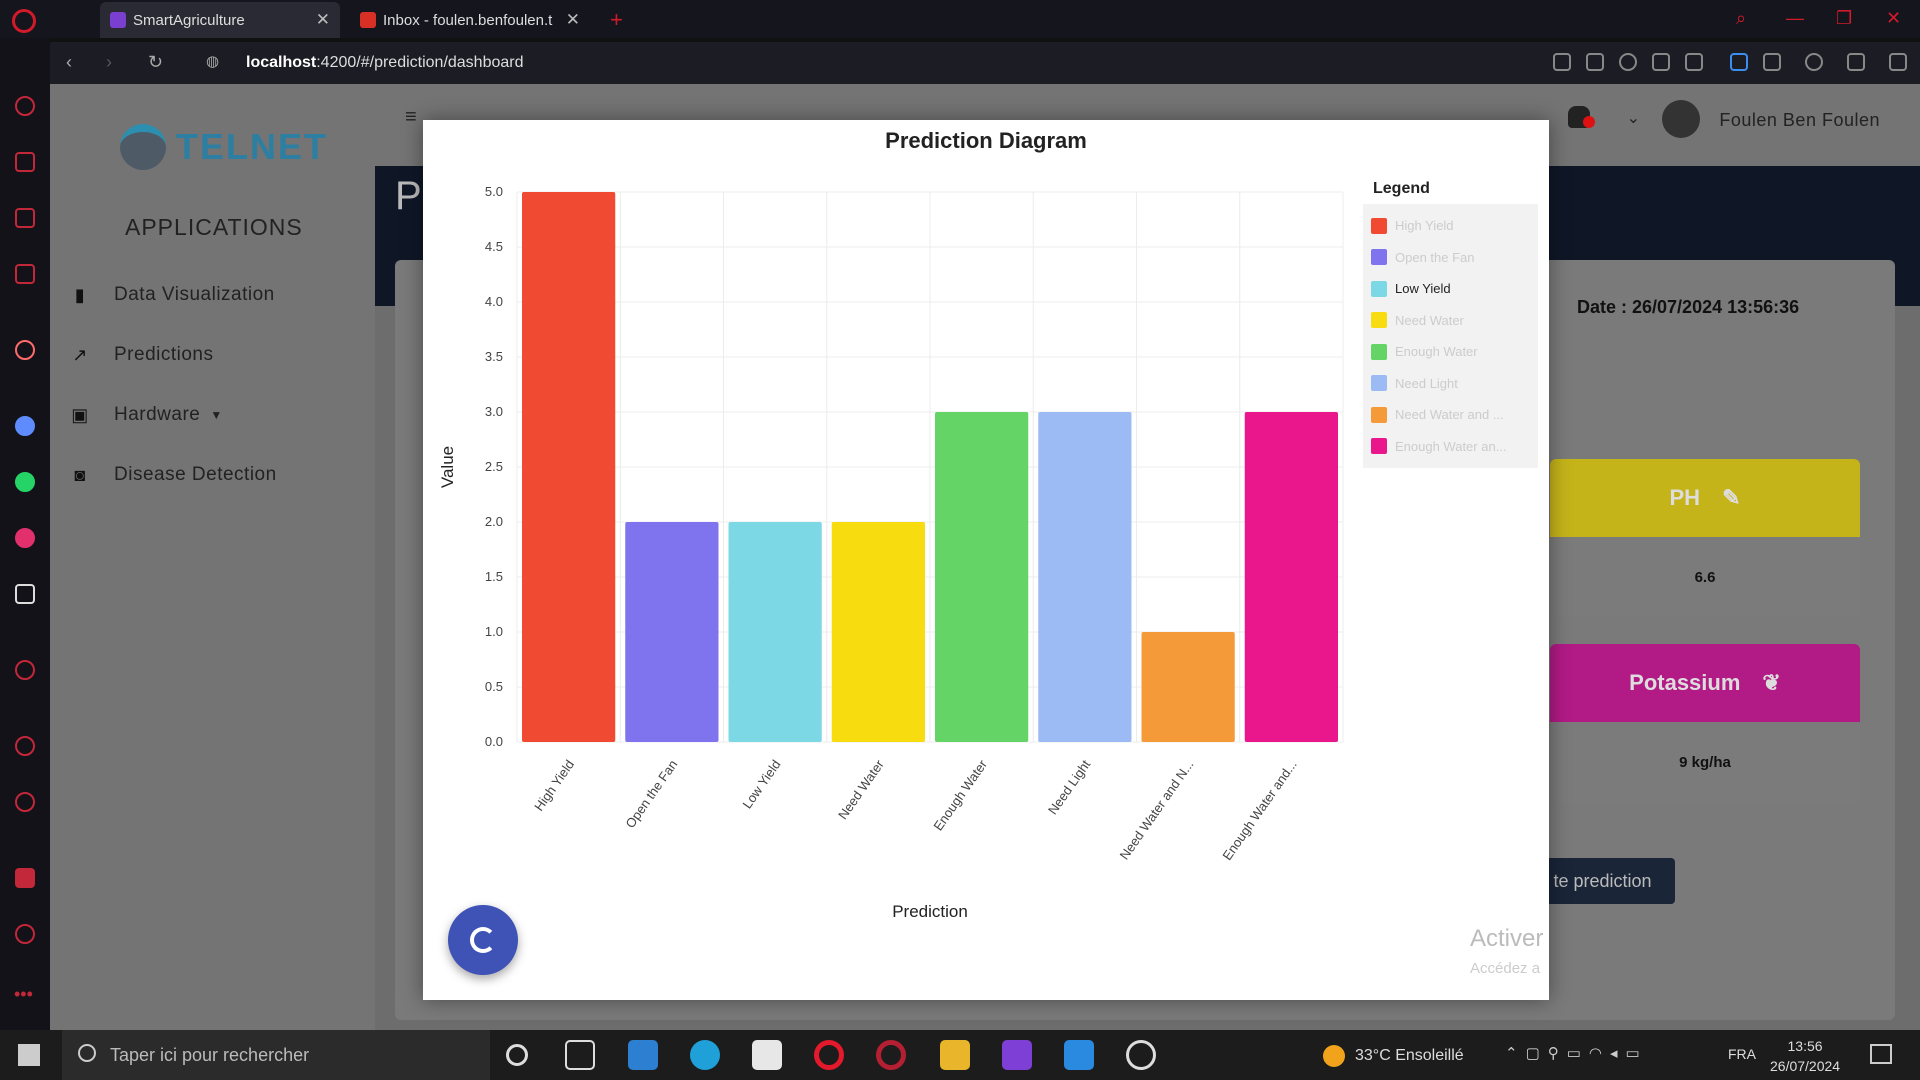 The height and width of the screenshot is (1080, 1920). I want to click on settings-icon, so click(25, 934).